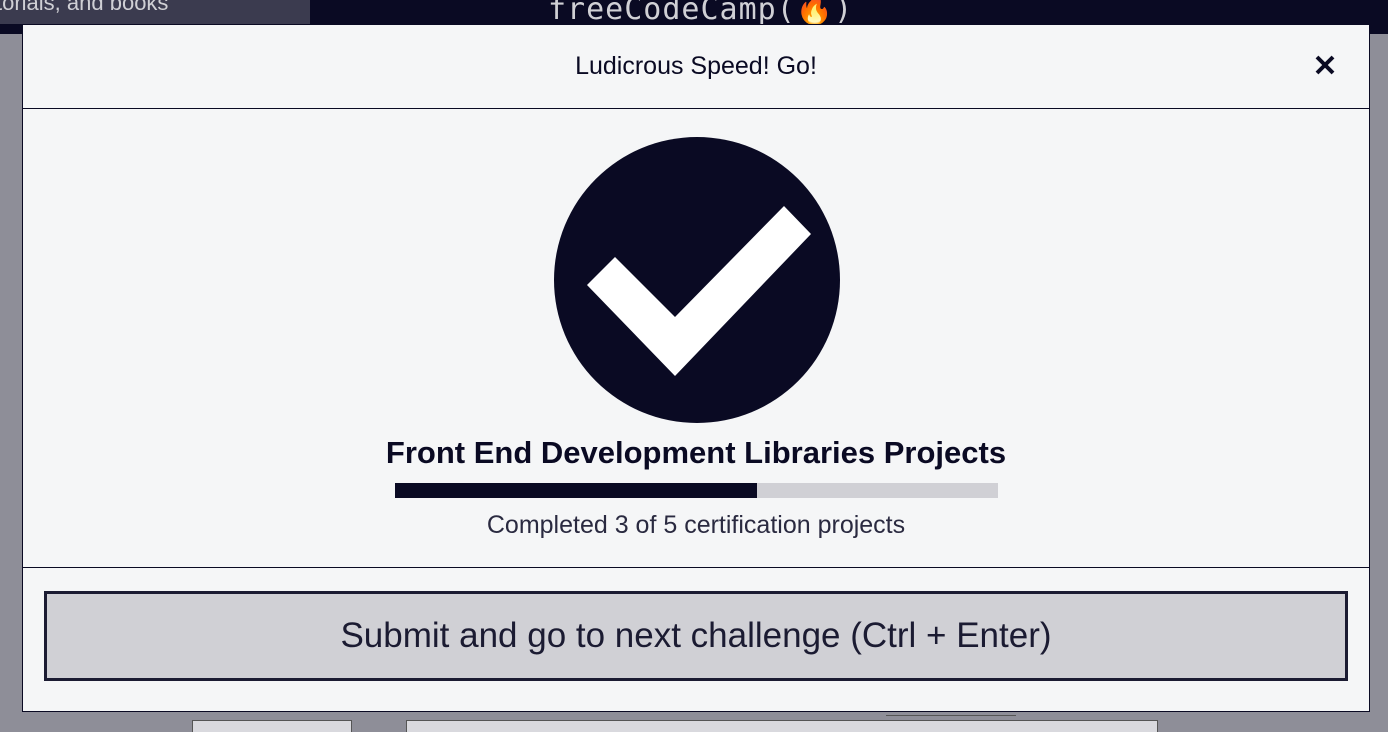 The height and width of the screenshot is (732, 1388). Describe the element at coordinates (696, 452) in the screenshot. I see `certification-title: Front End Development Libraries Projects` at that location.